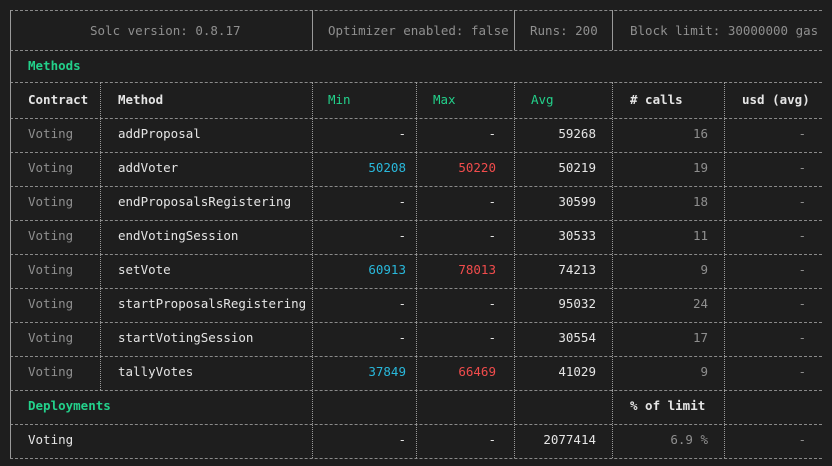  What do you see at coordinates (69, 405) in the screenshot?
I see `deployments-section-title: Deployments` at bounding box center [69, 405].